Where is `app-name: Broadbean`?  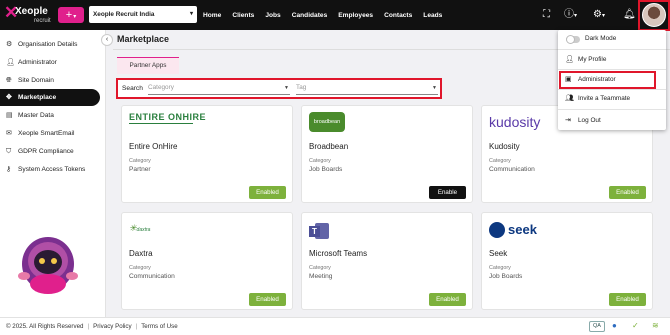 app-name: Broadbean is located at coordinates (329, 146).